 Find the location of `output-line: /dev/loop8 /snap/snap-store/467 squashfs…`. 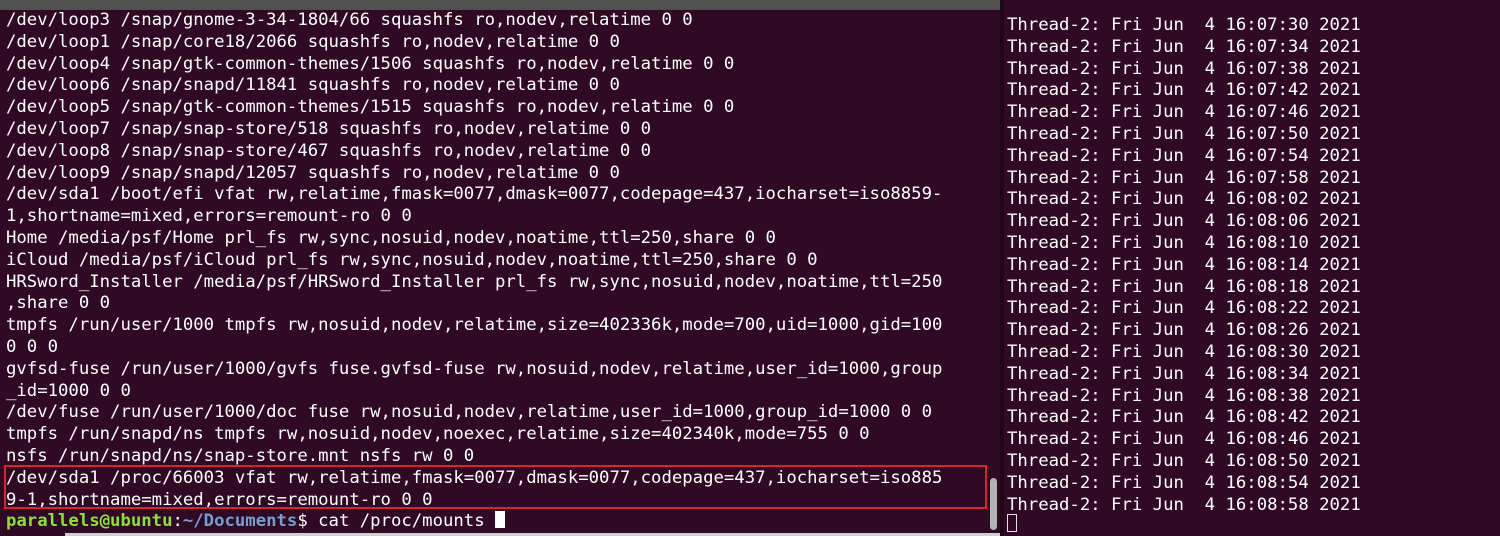

output-line: /dev/loop8 /snap/snap-store/467 squashfs… is located at coordinates (329, 150).